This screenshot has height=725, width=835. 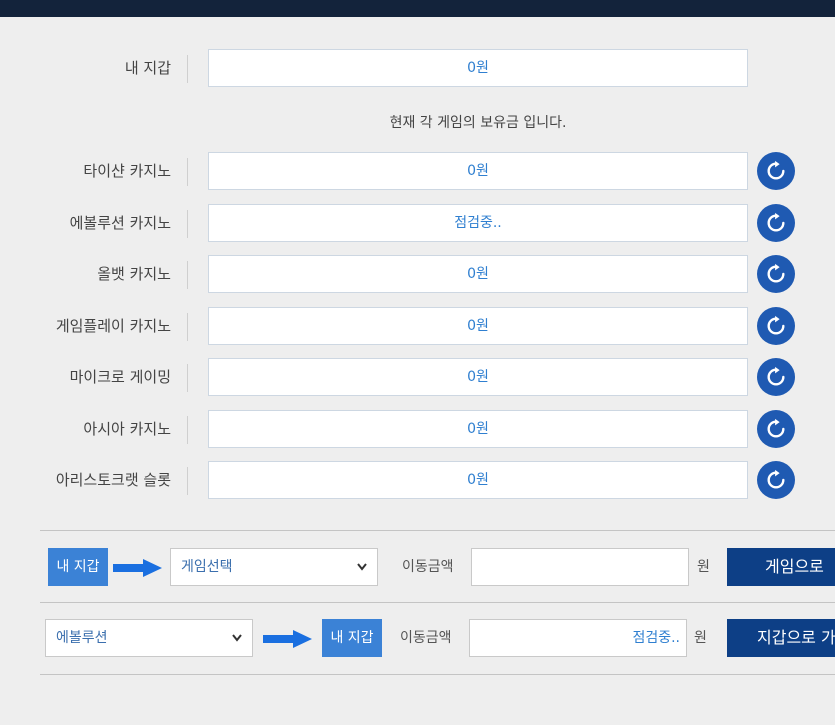 What do you see at coordinates (781, 638) in the screenshot?
I see `transfer-to-wallet-button: 지갑으로 가` at bounding box center [781, 638].